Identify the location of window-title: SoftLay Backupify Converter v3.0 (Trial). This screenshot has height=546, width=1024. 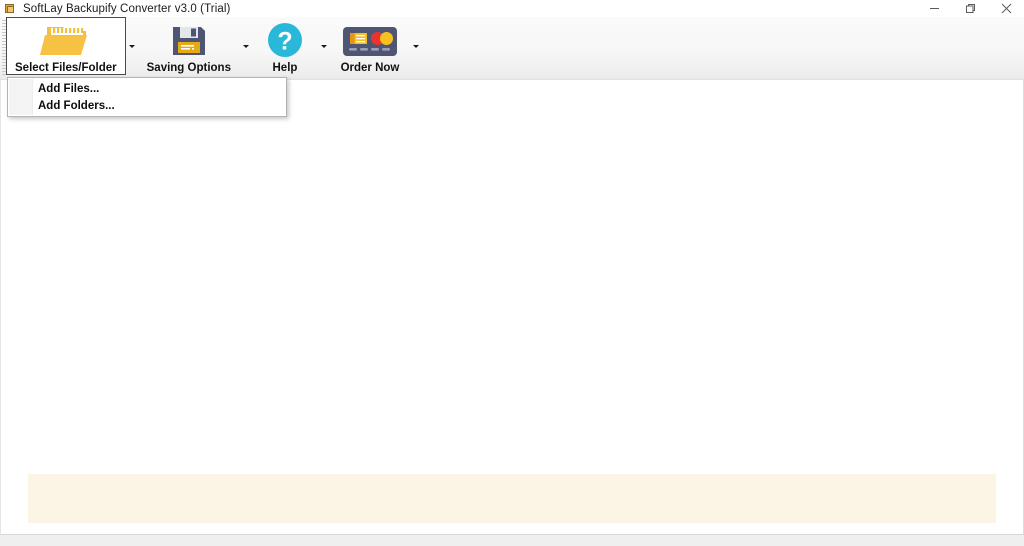
(127, 8).